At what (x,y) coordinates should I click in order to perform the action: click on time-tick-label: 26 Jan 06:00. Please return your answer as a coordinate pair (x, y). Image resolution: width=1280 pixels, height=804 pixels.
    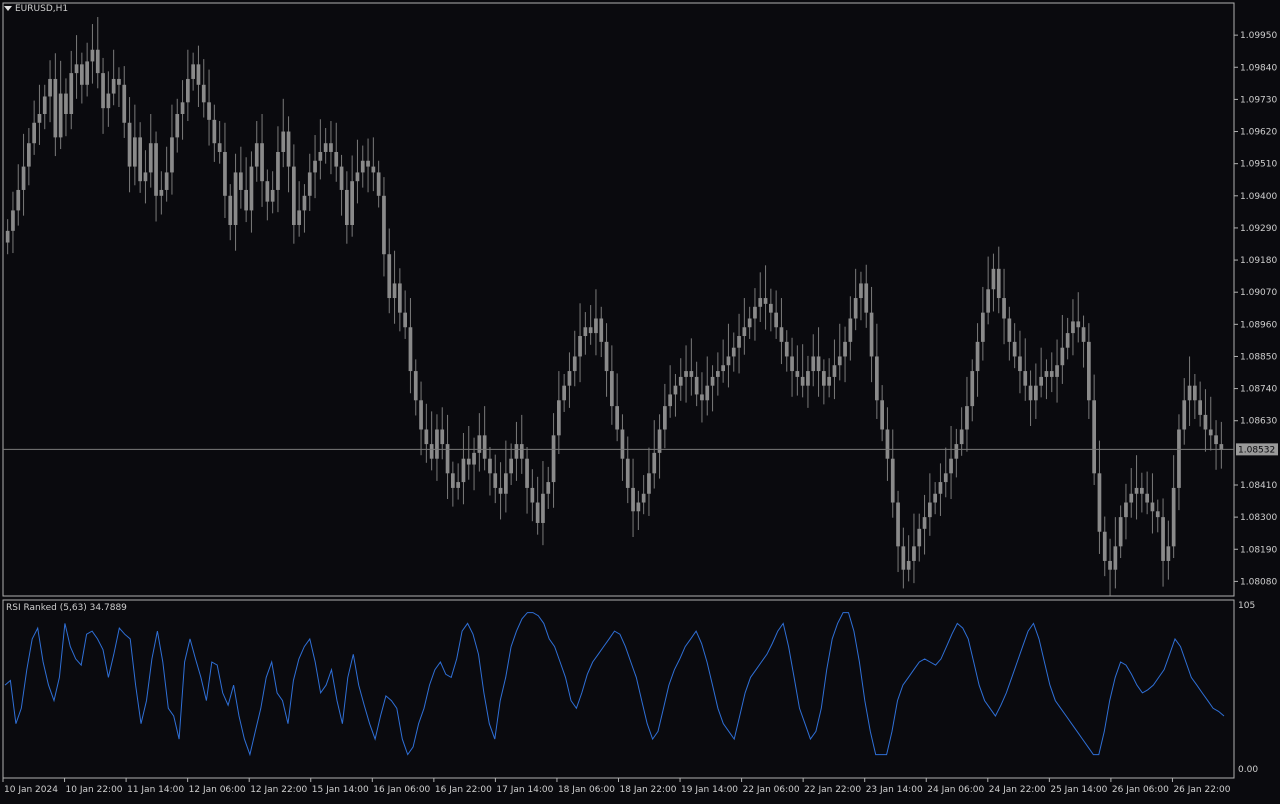
    Looking at the image, I should click on (1140, 790).